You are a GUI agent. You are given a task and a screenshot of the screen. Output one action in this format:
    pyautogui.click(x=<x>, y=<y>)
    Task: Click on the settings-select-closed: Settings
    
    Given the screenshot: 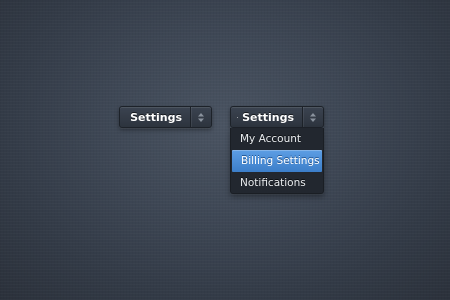 What is the action you would take?
    pyautogui.click(x=165, y=117)
    